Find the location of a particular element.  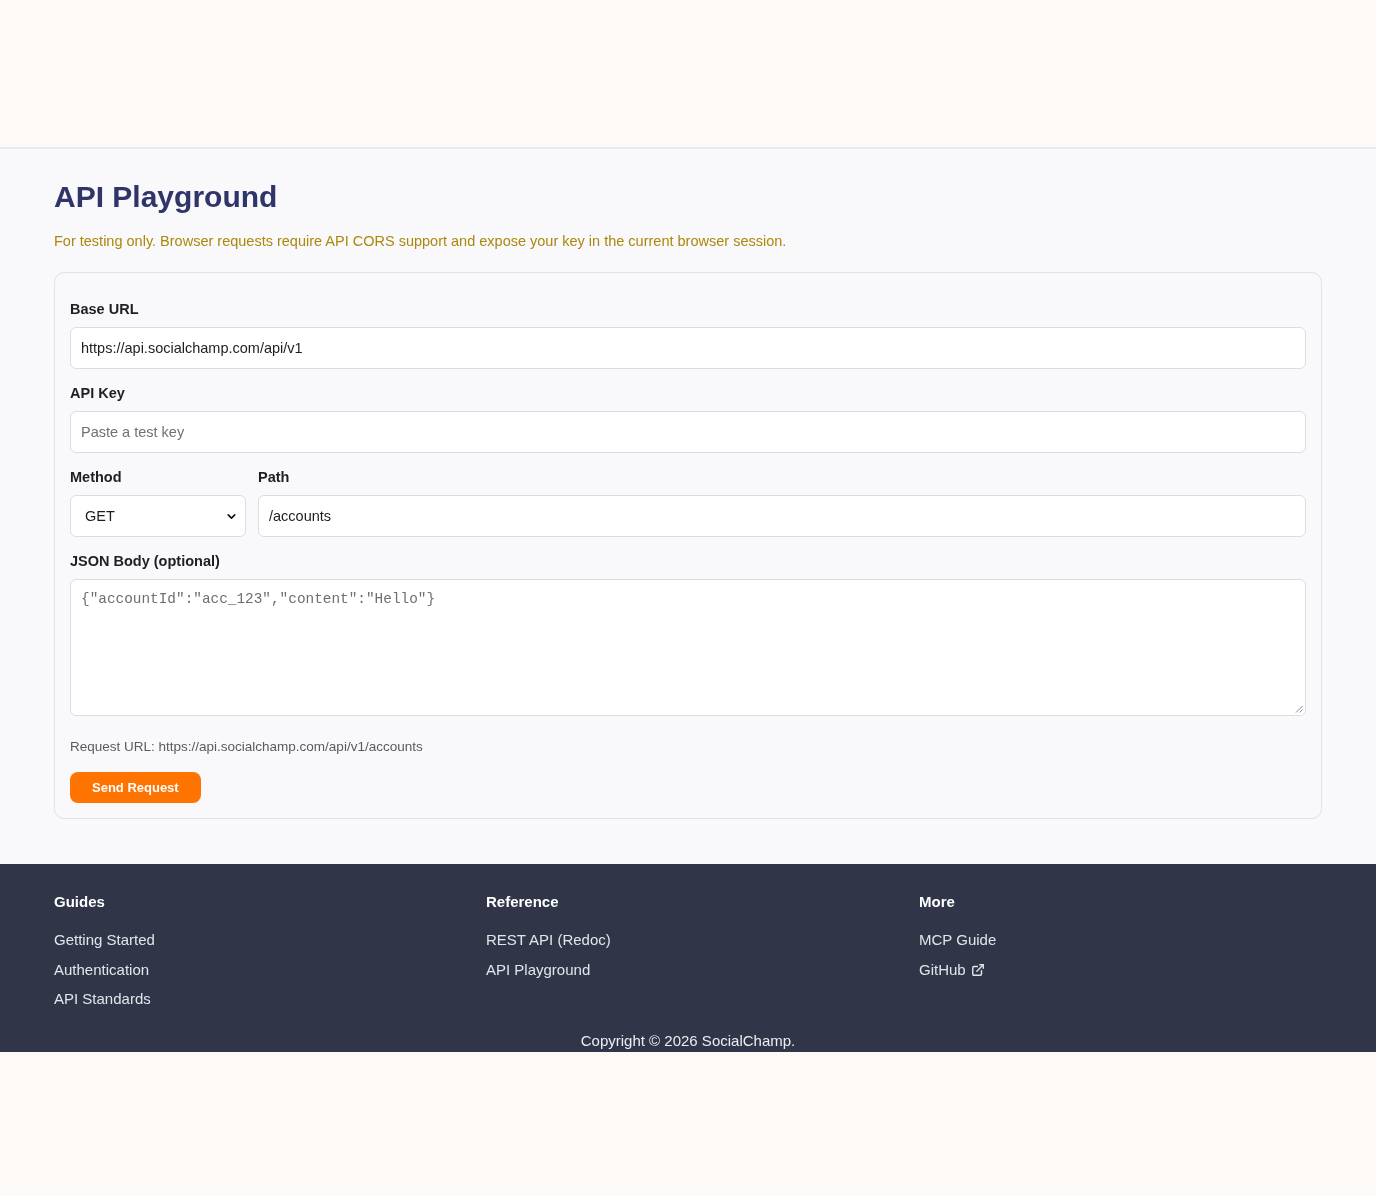

field-label: Path is located at coordinates (274, 477).